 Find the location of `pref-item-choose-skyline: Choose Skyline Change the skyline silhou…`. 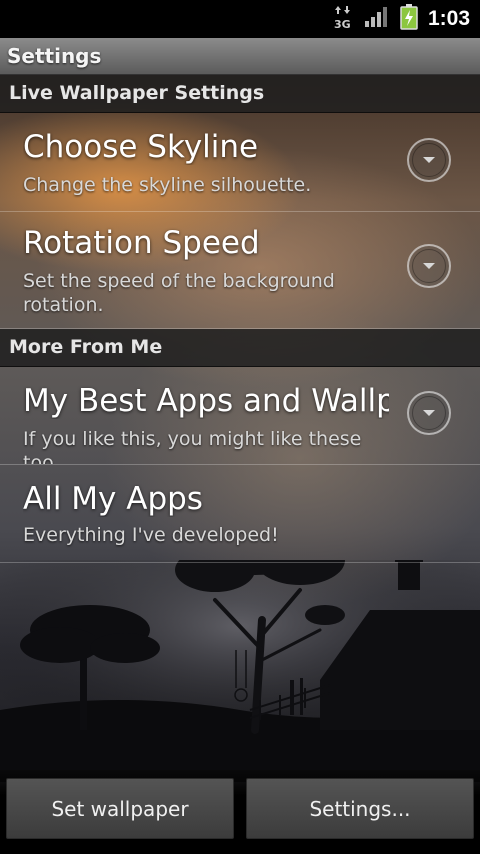

pref-item-choose-skyline: Choose Skyline Change the skyline silhou… is located at coordinates (240, 162).